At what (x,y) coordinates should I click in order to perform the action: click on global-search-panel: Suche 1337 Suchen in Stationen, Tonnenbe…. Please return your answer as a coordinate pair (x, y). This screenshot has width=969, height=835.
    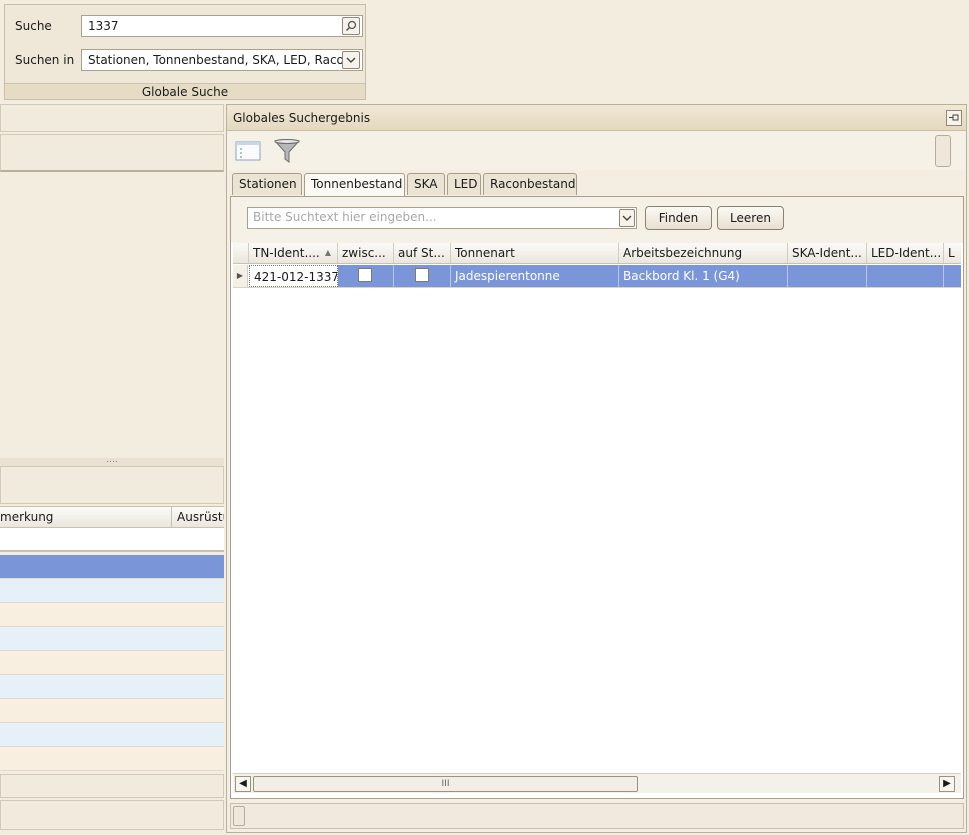
    Looking at the image, I should click on (185, 52).